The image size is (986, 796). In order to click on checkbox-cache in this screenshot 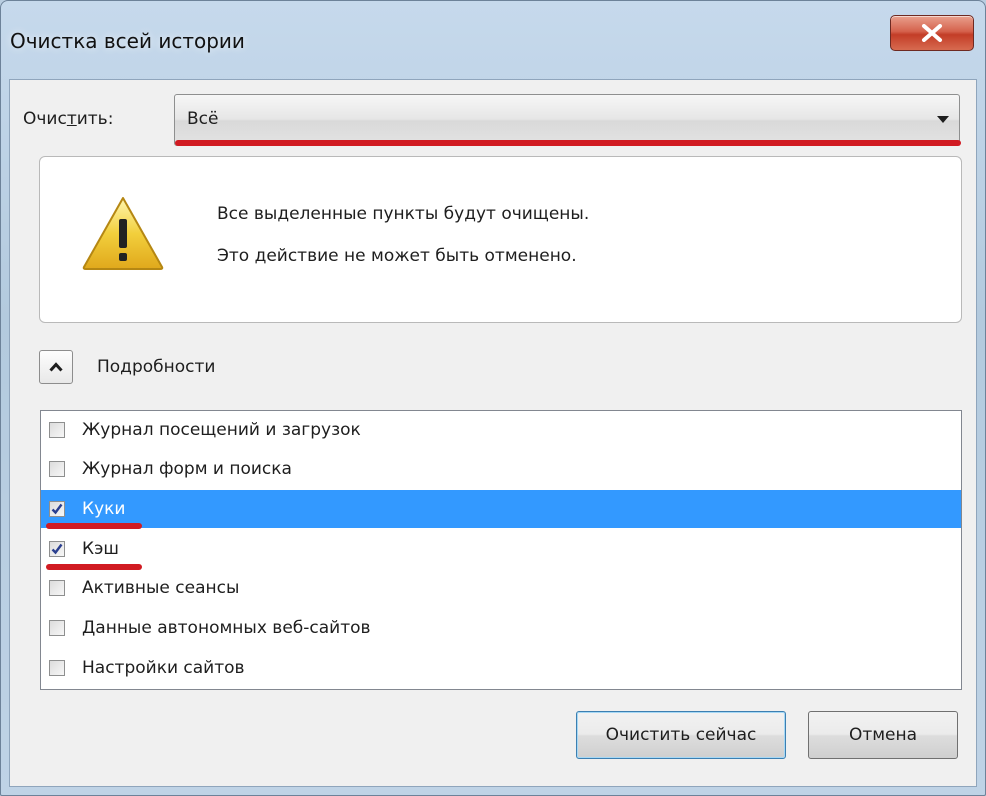, I will do `click(57, 549)`.